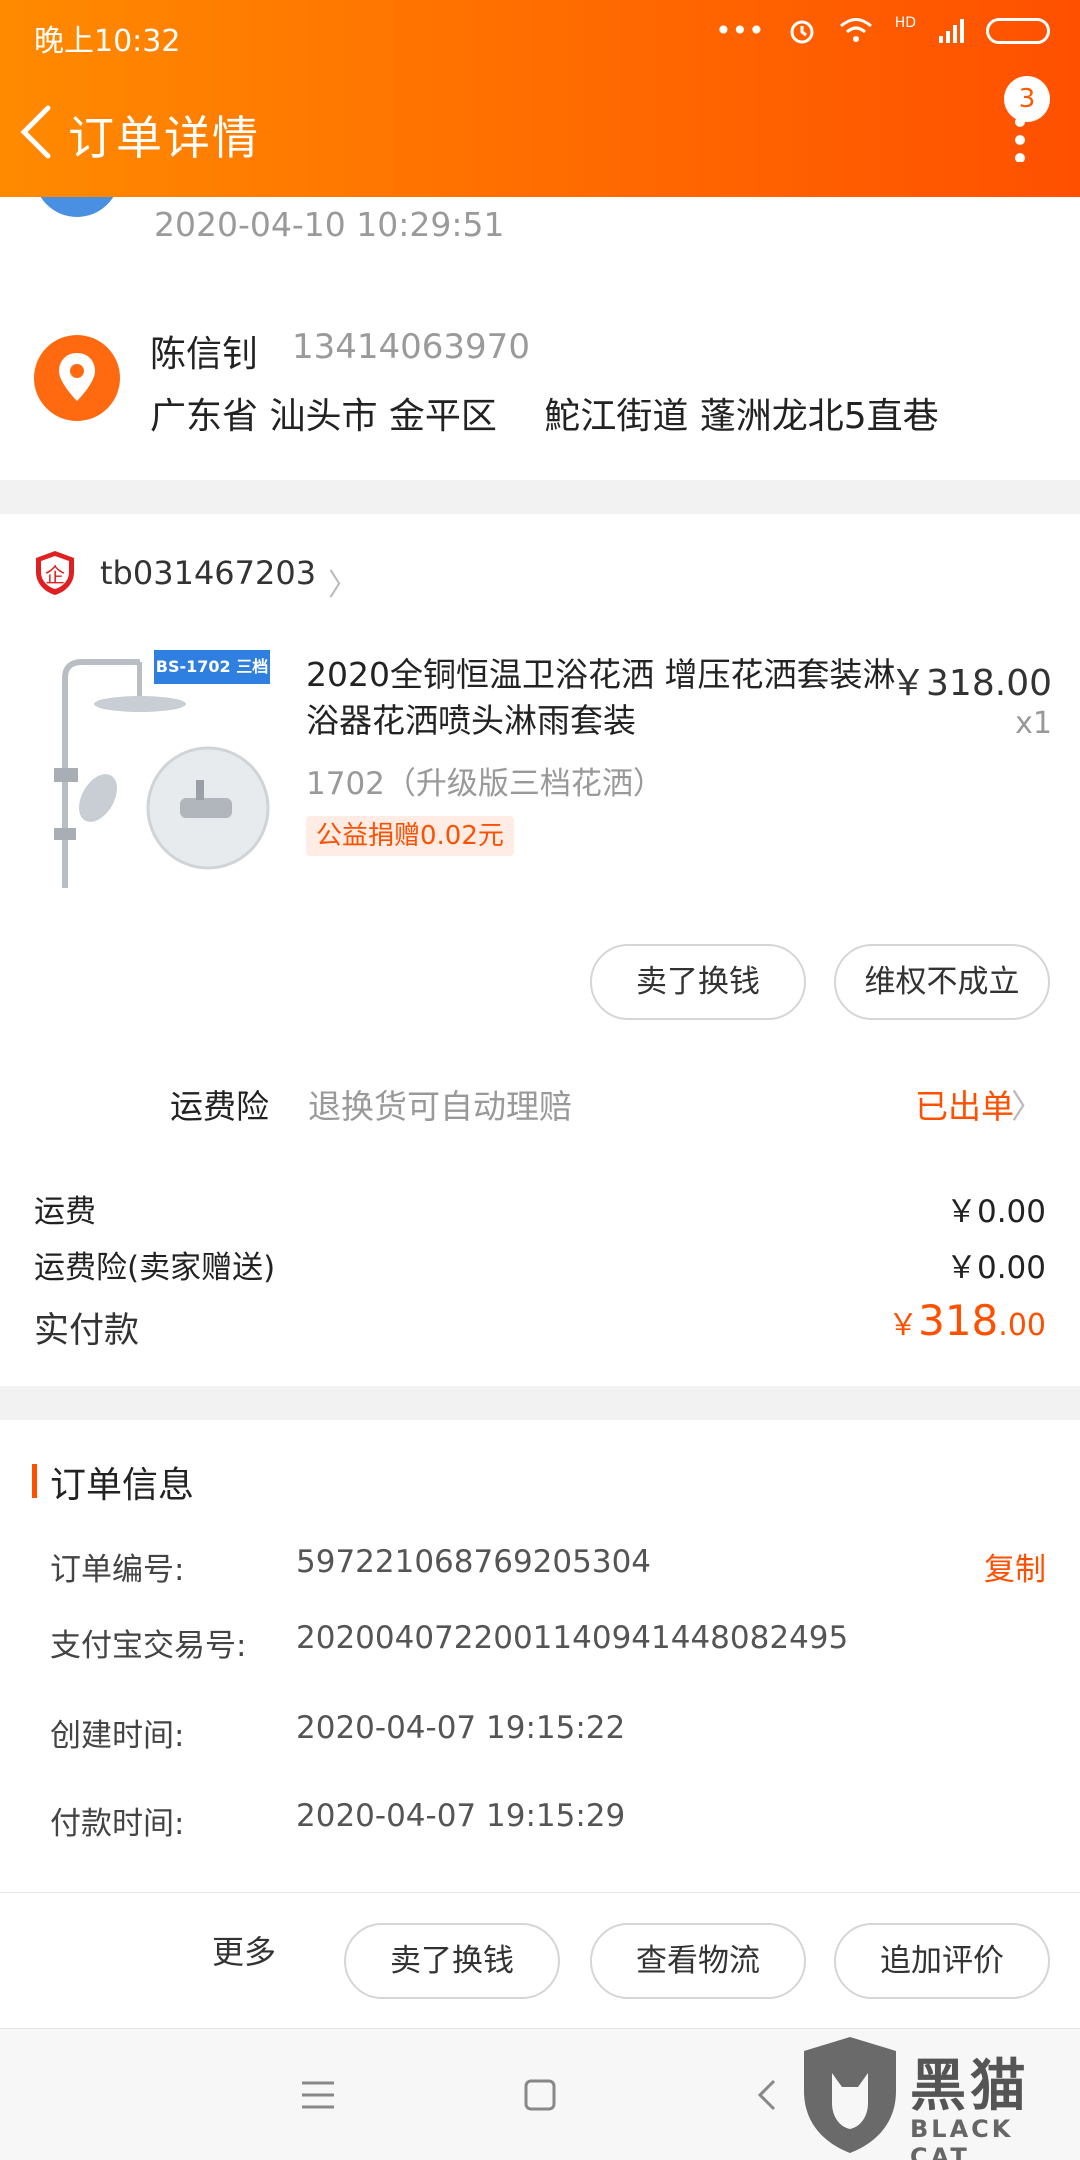 This screenshot has height=2160, width=1080. I want to click on shipping-insurance-label: 运费险, so click(219, 1106).